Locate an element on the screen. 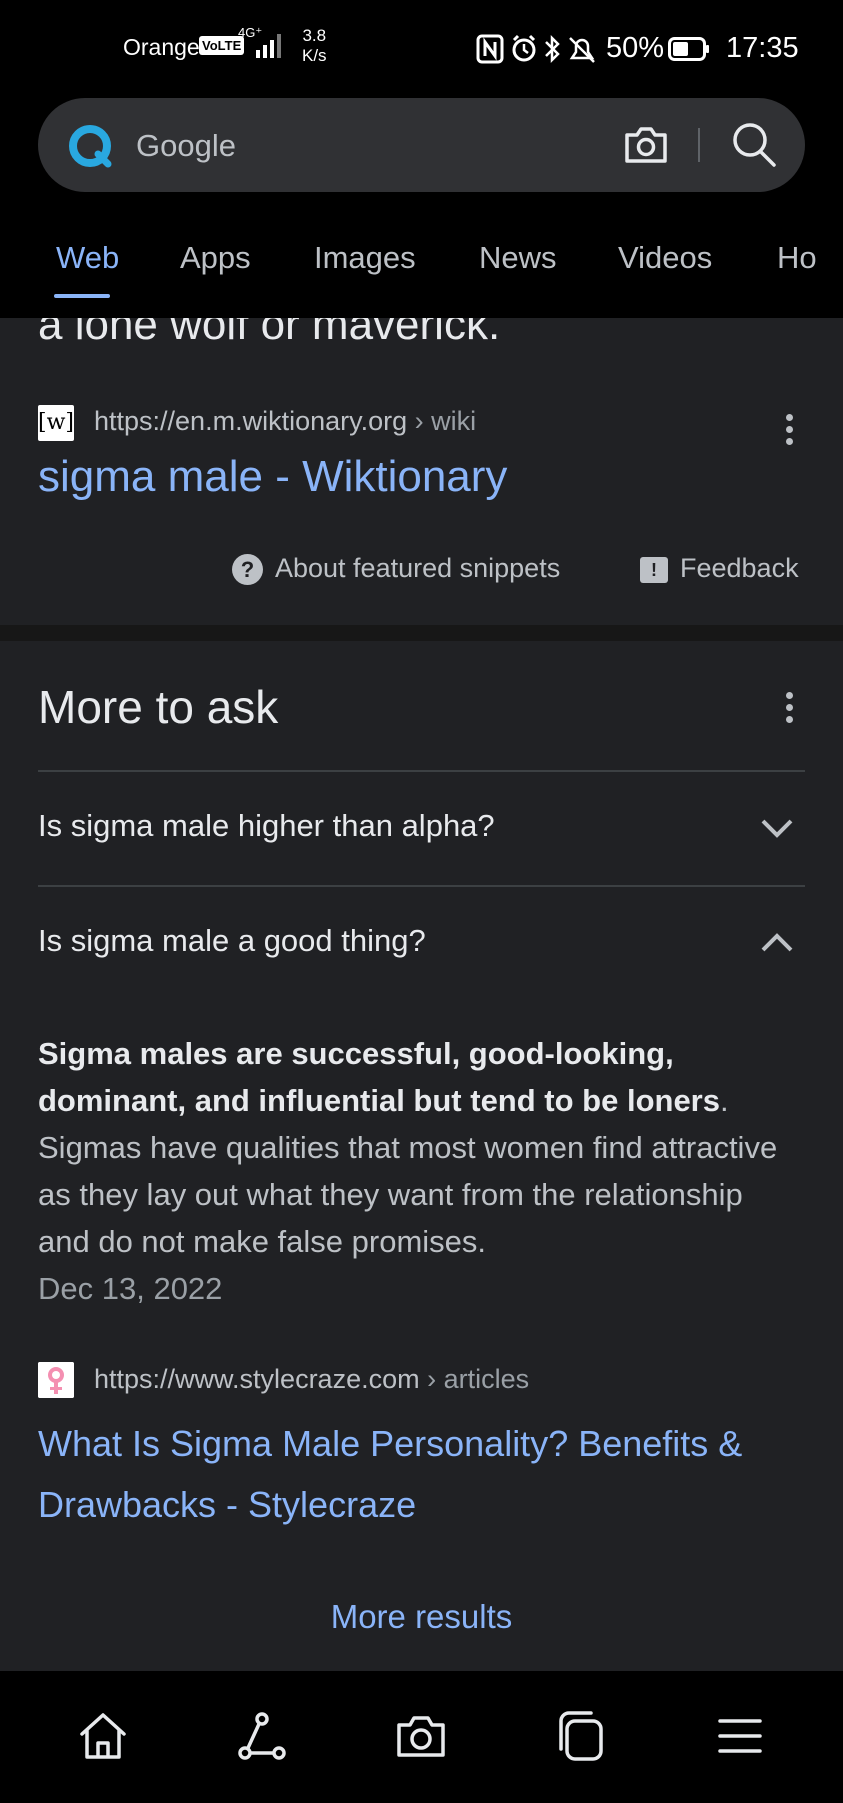 Image resolution: width=843 pixels, height=1803 pixels. carrier-label: Orange is located at coordinates (161, 47).